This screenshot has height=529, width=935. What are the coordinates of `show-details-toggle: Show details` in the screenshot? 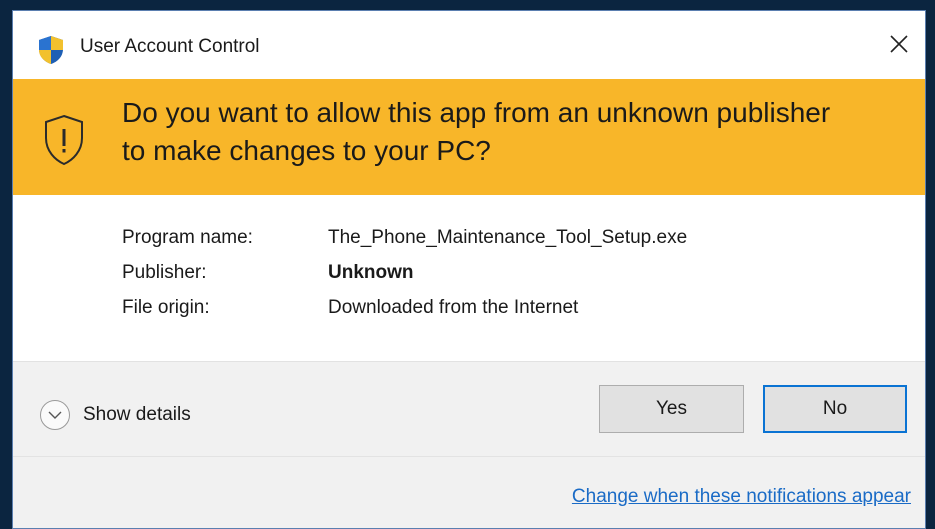 It's located at (115, 415).